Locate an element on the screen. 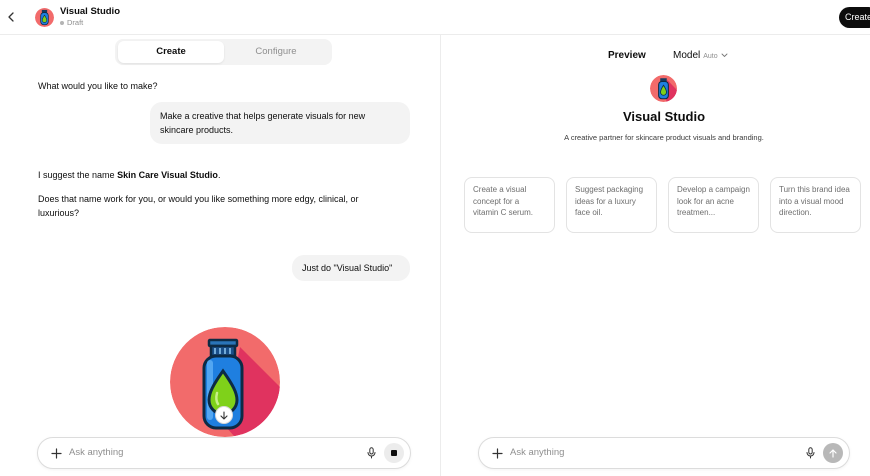 Image resolution: width=870 pixels, height=476 pixels. back-button is located at coordinates (11, 17).